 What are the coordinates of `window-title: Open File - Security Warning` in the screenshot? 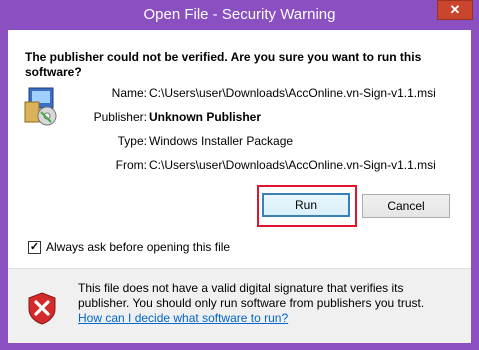 It's located at (239, 14).